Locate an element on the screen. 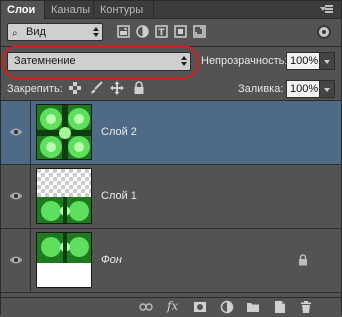 The width and height of the screenshot is (342, 317). fill-dropdown-button is located at coordinates (327, 89).